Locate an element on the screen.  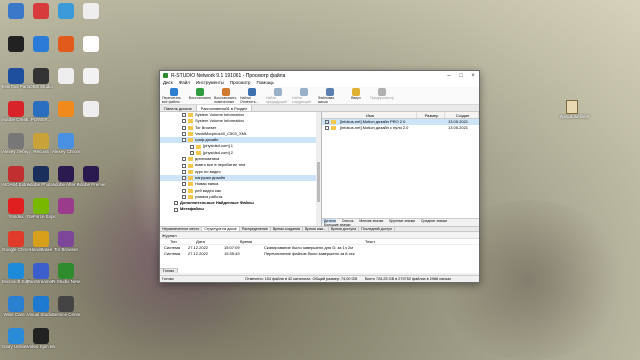
desktop-shortcut: R-Studio Network is located at coordinates (66, 280).